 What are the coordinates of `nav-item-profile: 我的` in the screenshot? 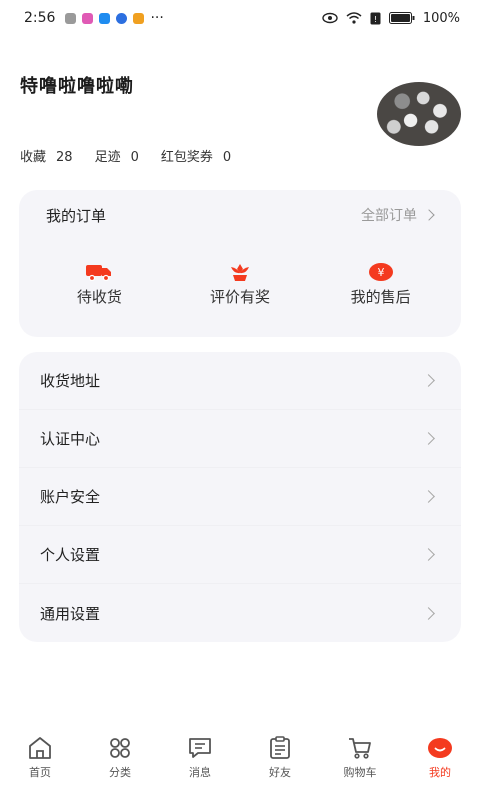 It's located at (440, 758).